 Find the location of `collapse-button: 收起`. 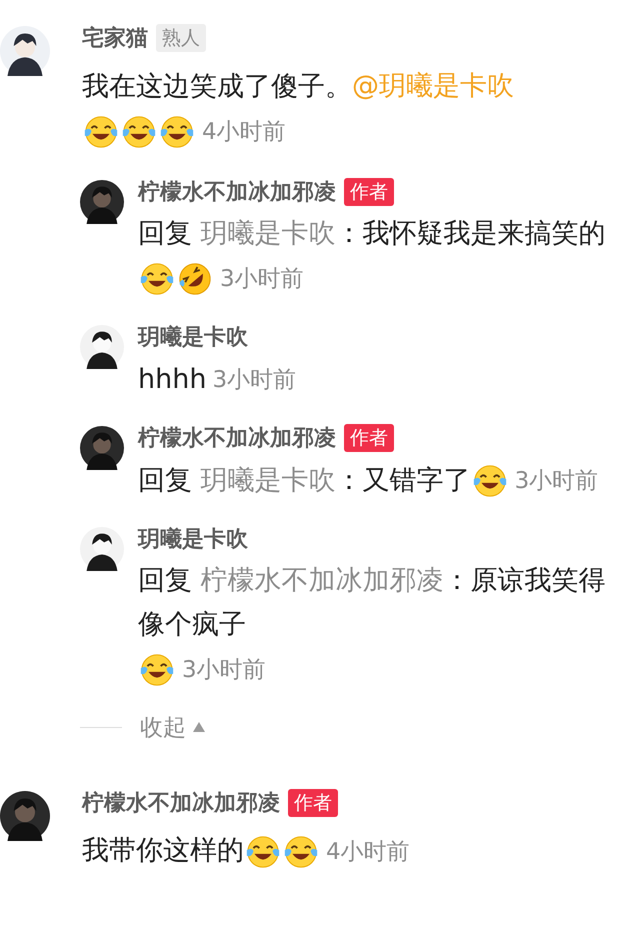

collapse-button: 收起 is located at coordinates (173, 727).